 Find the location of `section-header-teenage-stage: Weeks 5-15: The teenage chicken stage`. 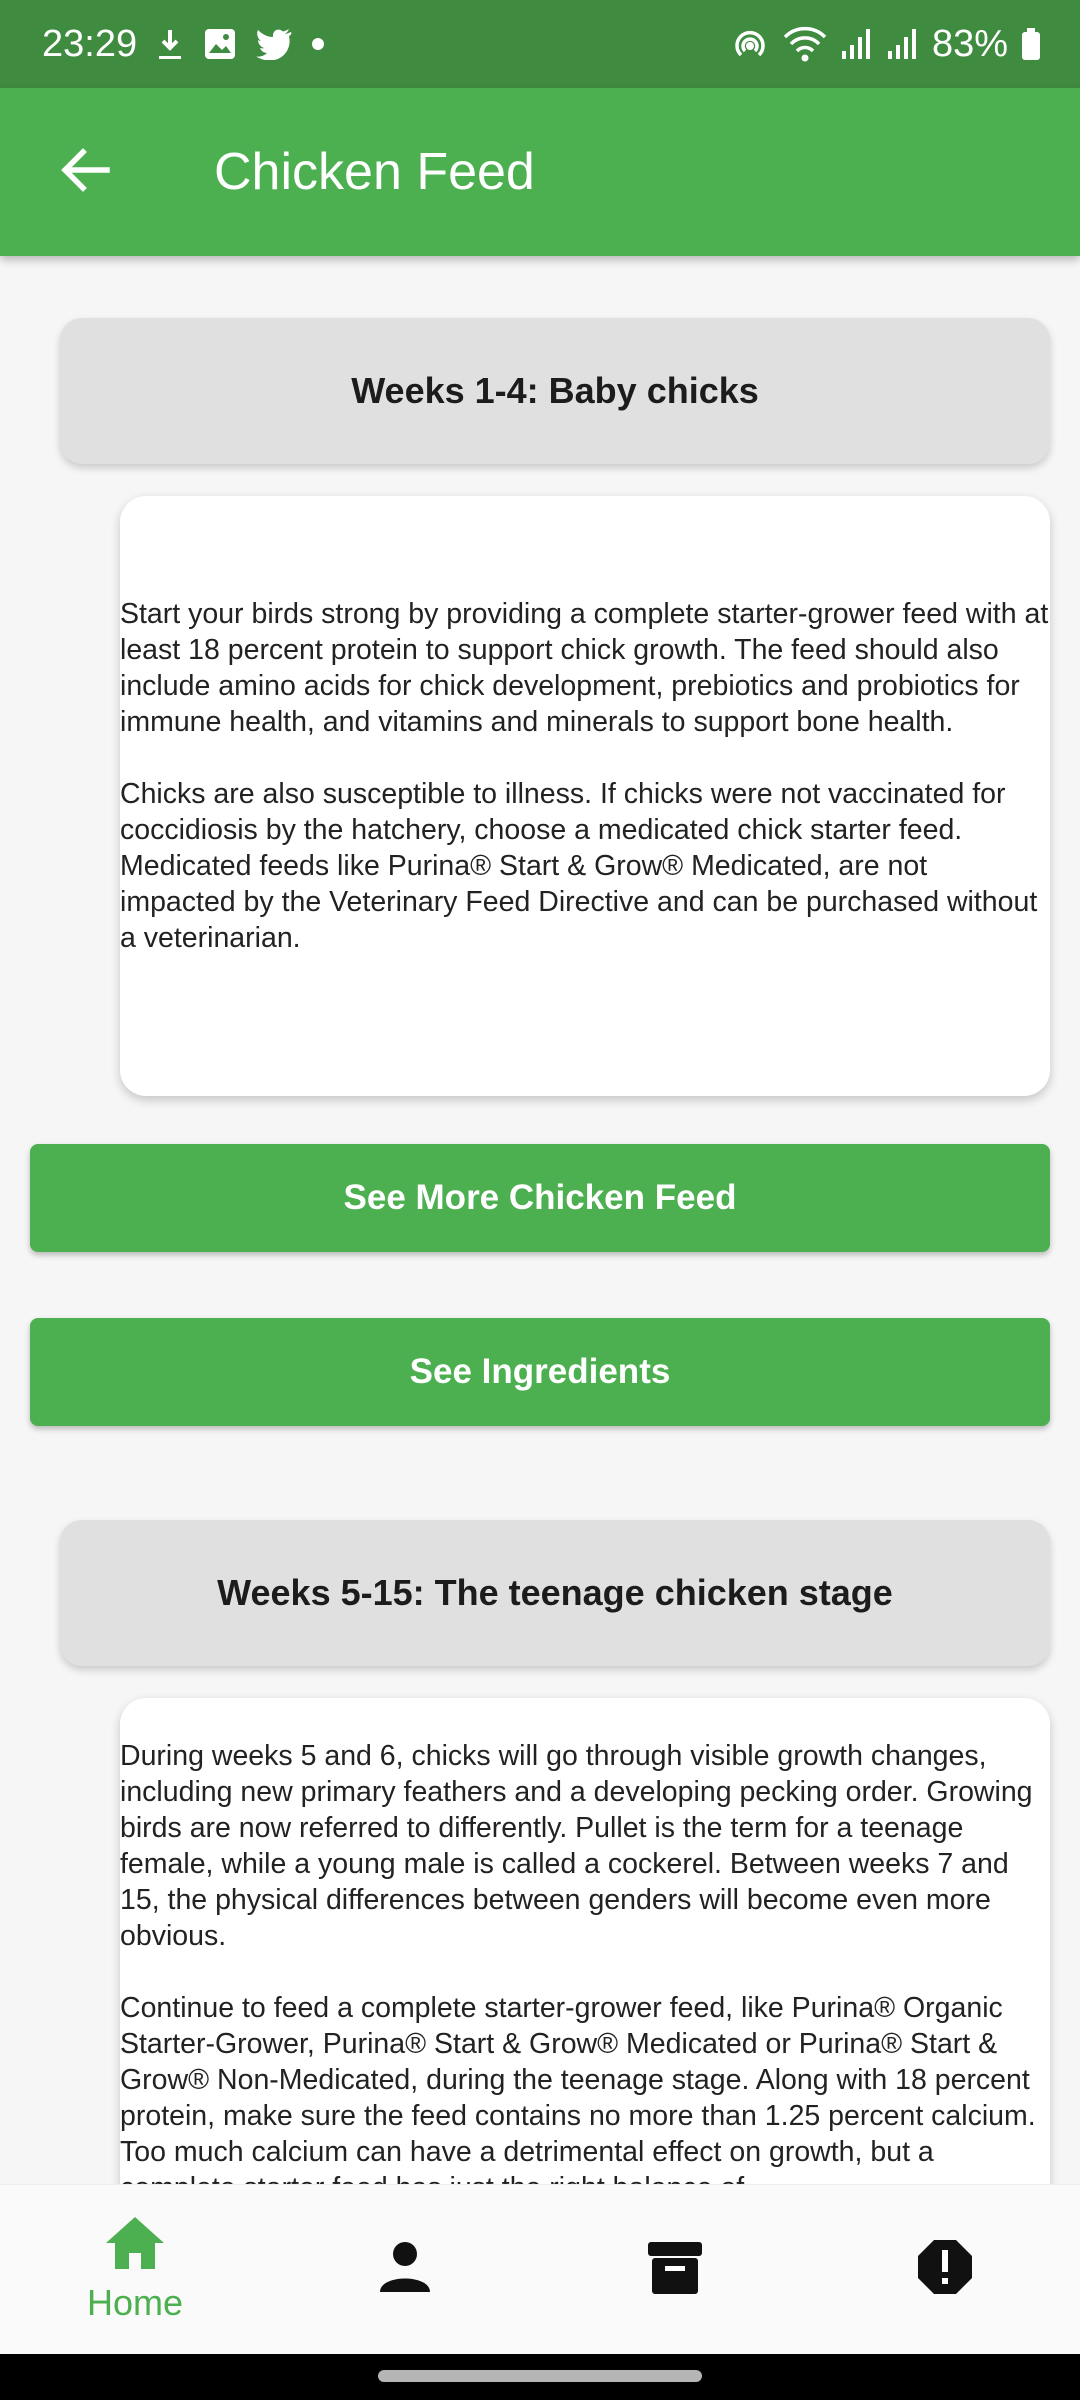

section-header-teenage-stage: Weeks 5-15: The teenage chicken stage is located at coordinates (555, 1593).